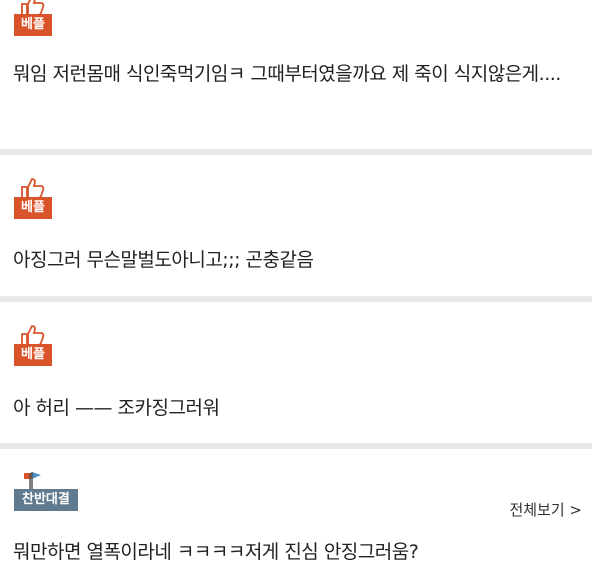 This screenshot has height=587, width=592. What do you see at coordinates (216, 552) in the screenshot?
I see `comment-text: 뭐만하면 열폭이라네 ㅋㅋㅋㅋ저게 진심 안징그러움?` at bounding box center [216, 552].